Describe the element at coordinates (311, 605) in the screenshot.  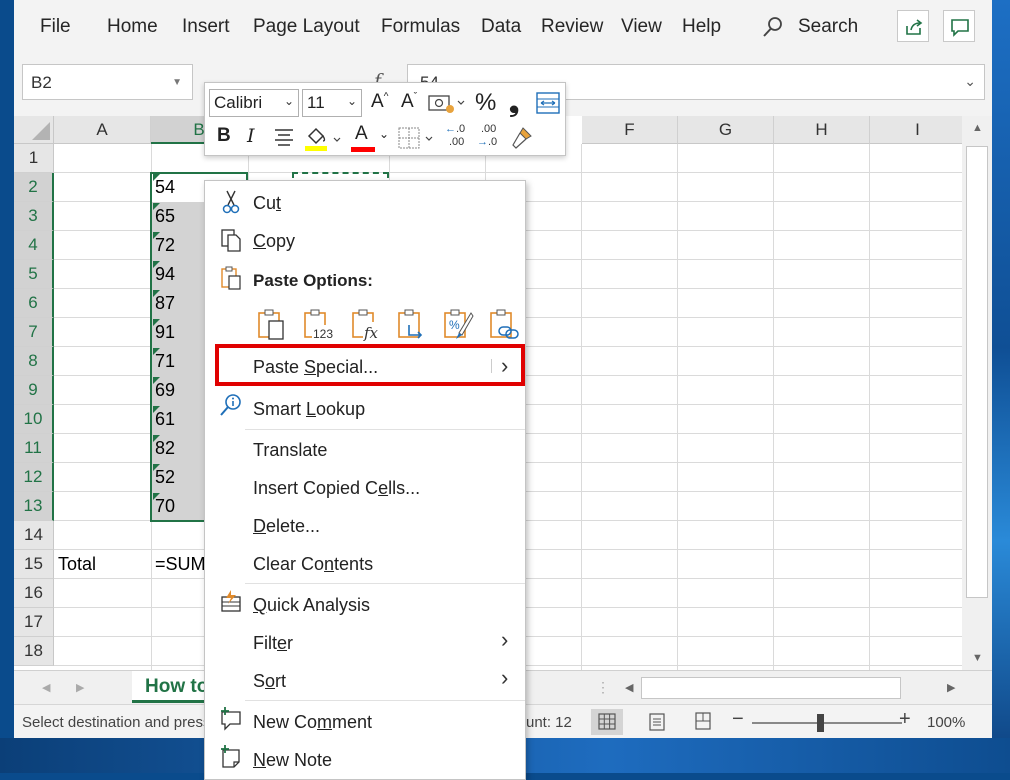
I see `menu-item-quick-analysis: Quick Analysis` at that location.